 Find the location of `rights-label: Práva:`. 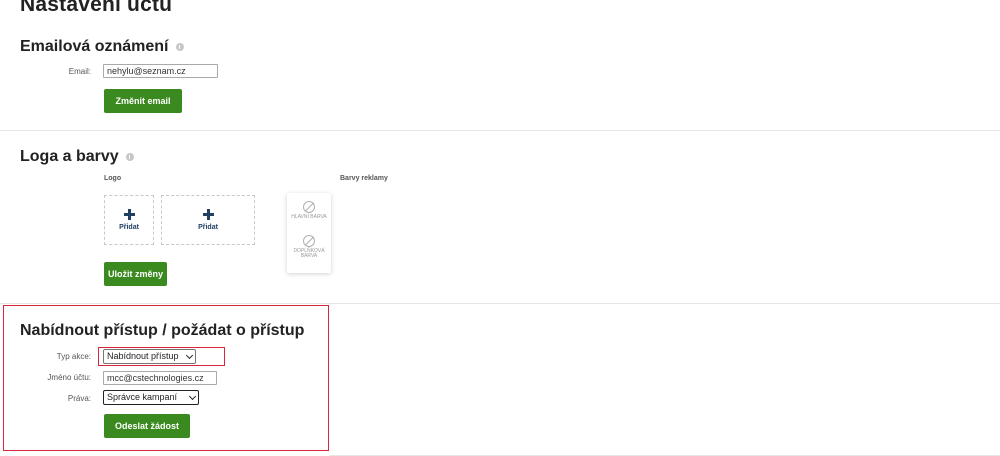

rights-label: Práva: is located at coordinates (79, 398).